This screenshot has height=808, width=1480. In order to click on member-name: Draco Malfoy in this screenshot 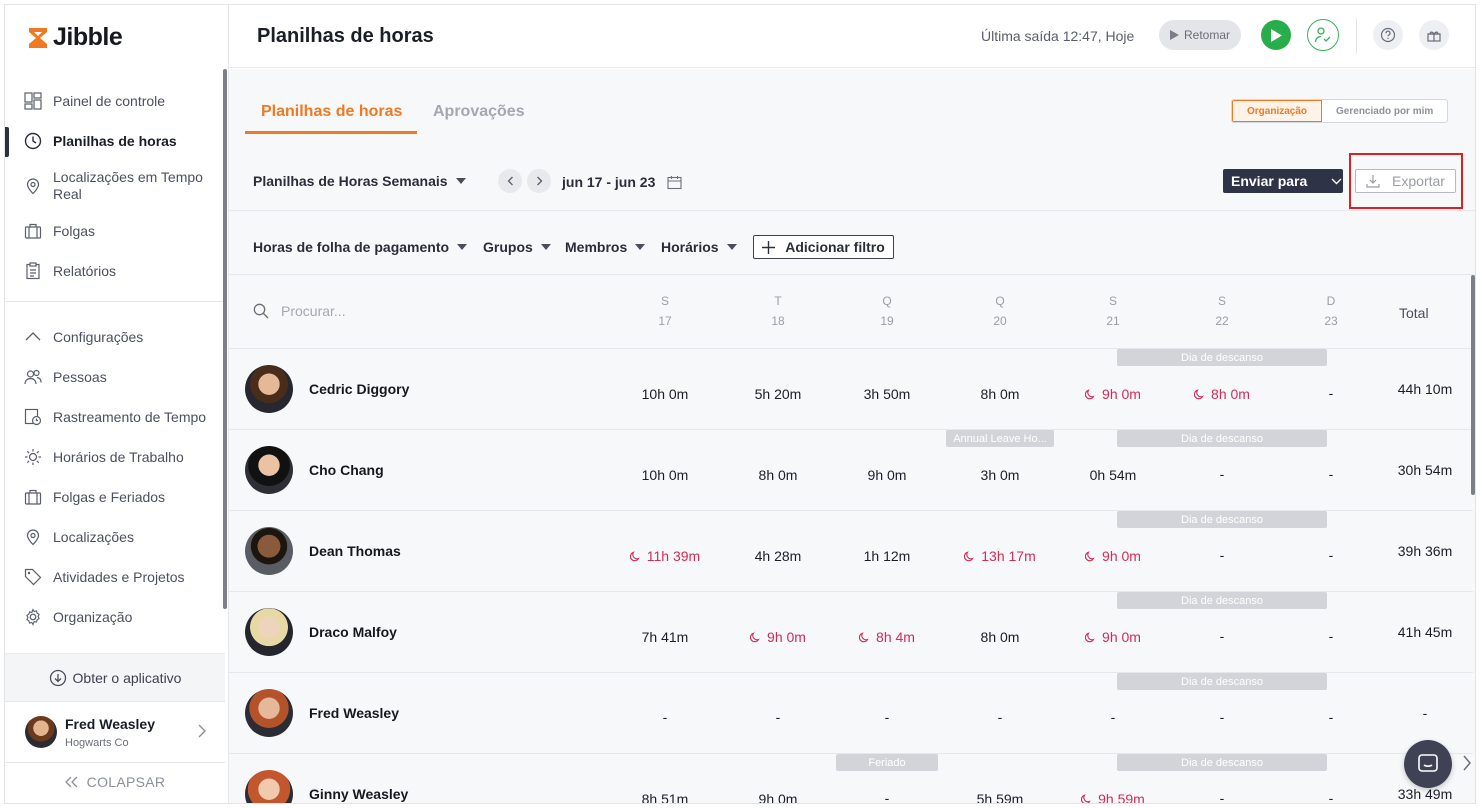, I will do `click(353, 632)`.